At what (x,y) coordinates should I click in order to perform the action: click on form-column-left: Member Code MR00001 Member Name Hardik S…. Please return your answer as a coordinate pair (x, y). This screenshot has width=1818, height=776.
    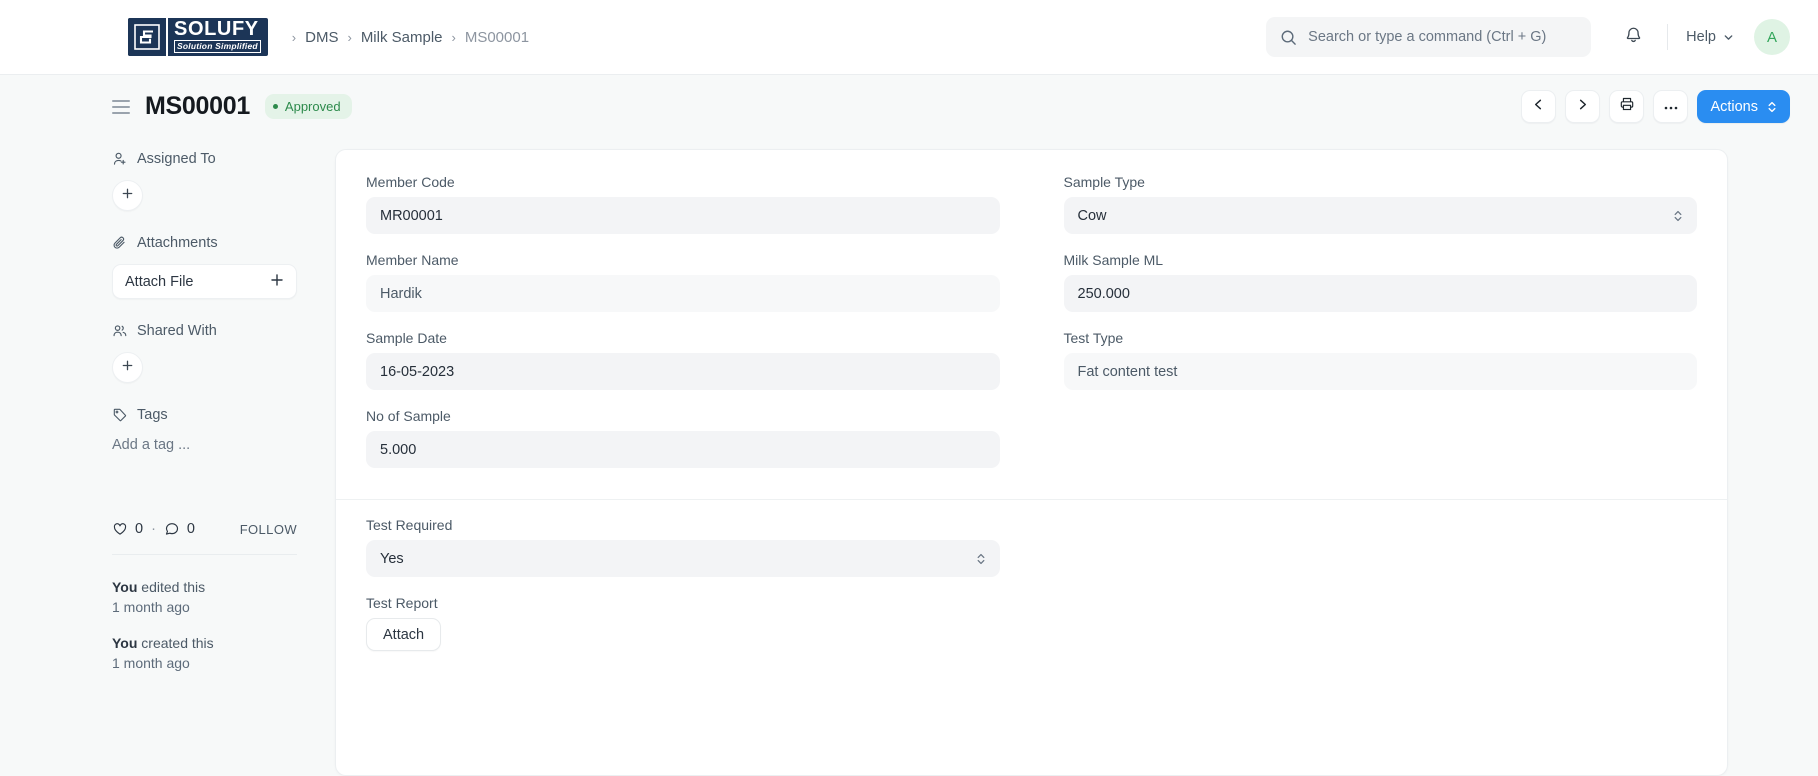
    Looking at the image, I should click on (699, 330).